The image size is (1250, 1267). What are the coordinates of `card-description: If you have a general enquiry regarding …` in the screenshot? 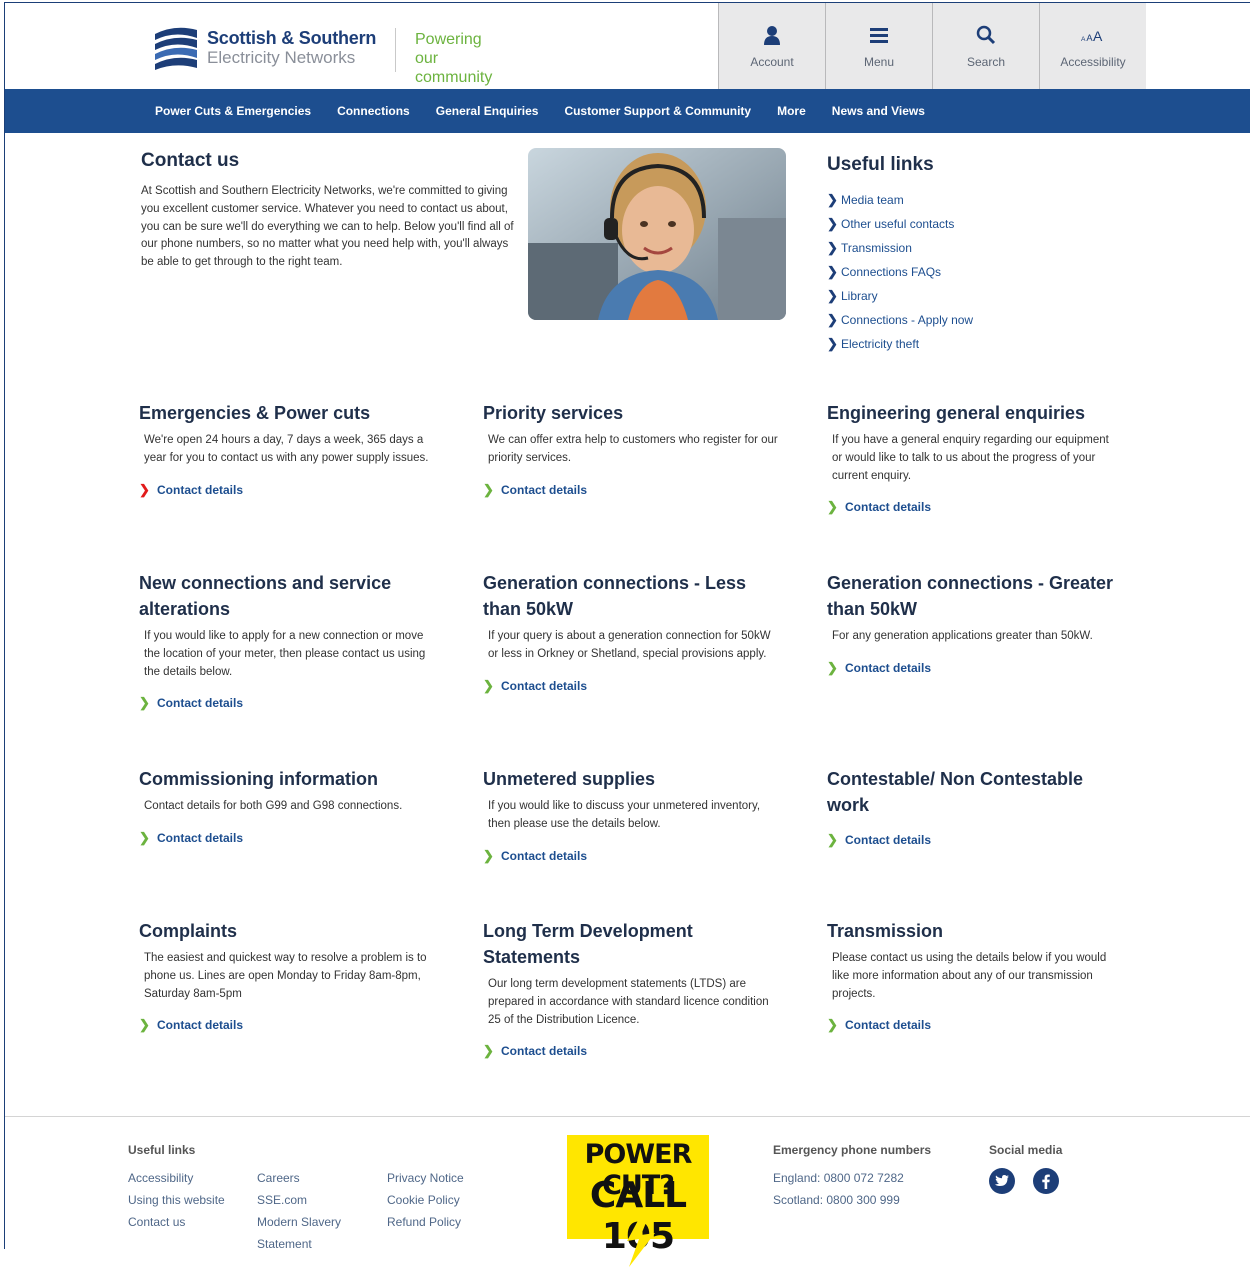 It's located at (970, 458).